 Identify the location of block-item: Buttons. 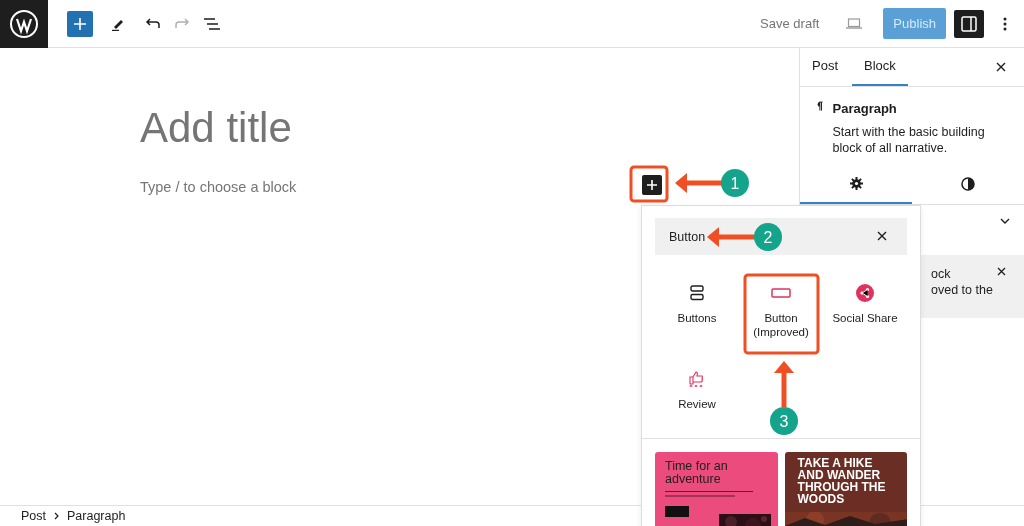
(697, 311).